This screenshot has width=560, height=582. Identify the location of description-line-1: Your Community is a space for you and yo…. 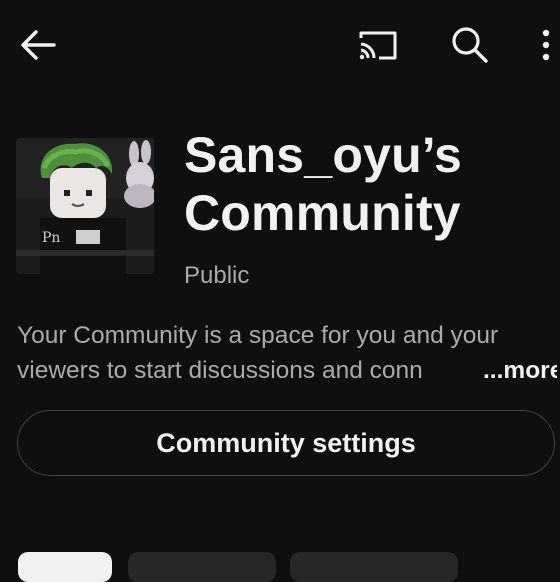
(258, 335).